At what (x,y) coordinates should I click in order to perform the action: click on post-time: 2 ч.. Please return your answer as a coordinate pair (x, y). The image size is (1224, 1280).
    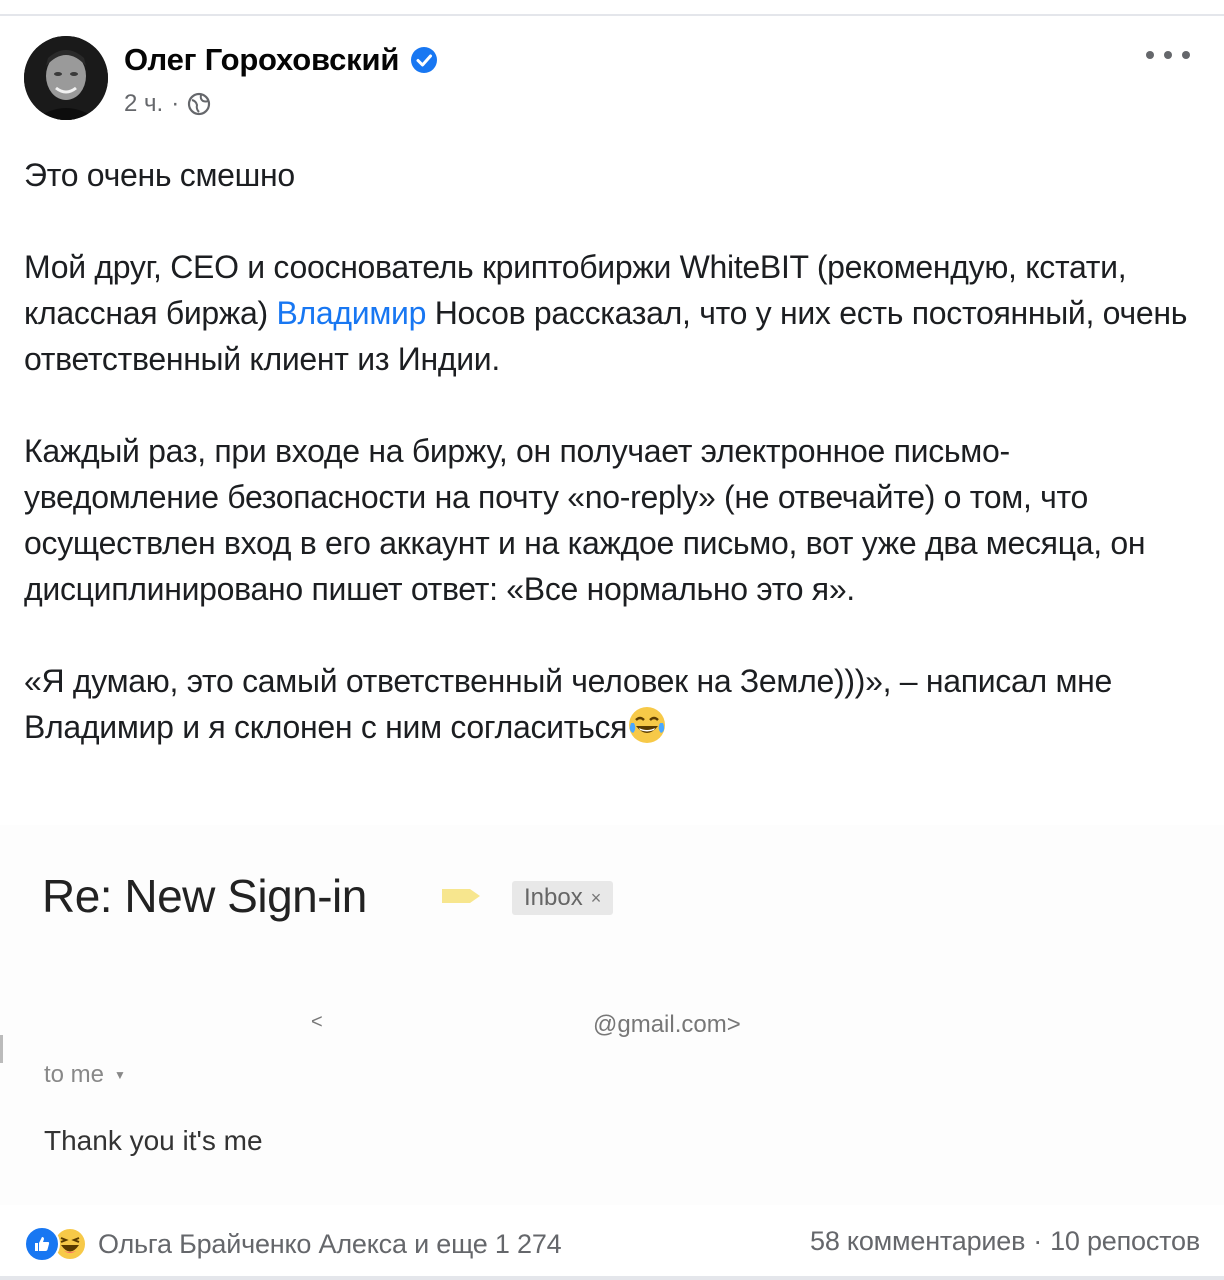
    Looking at the image, I should click on (143, 104).